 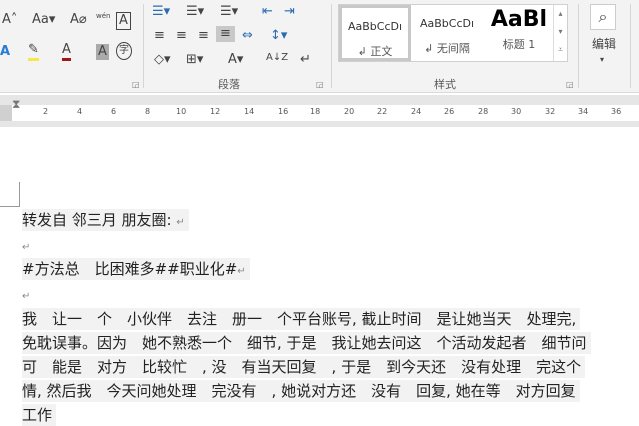 I want to click on ruler-tick: 22, so click(x=382, y=111).